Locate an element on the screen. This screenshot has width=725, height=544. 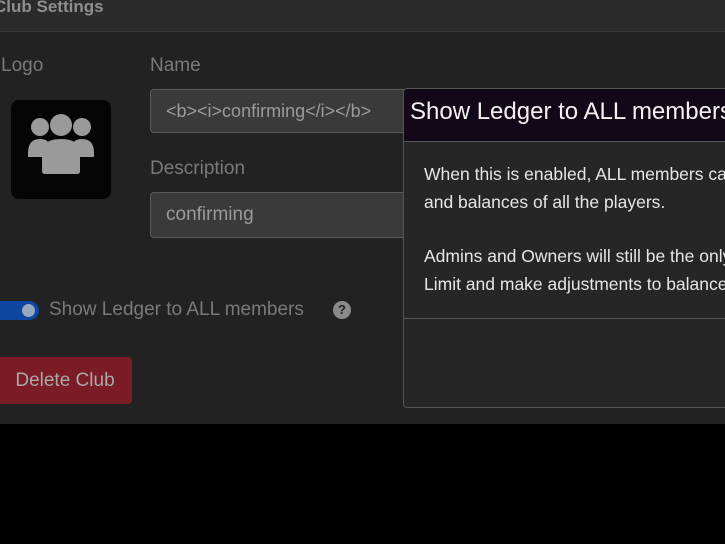
modal-body-line: and balances of all the players. is located at coordinates (545, 201).